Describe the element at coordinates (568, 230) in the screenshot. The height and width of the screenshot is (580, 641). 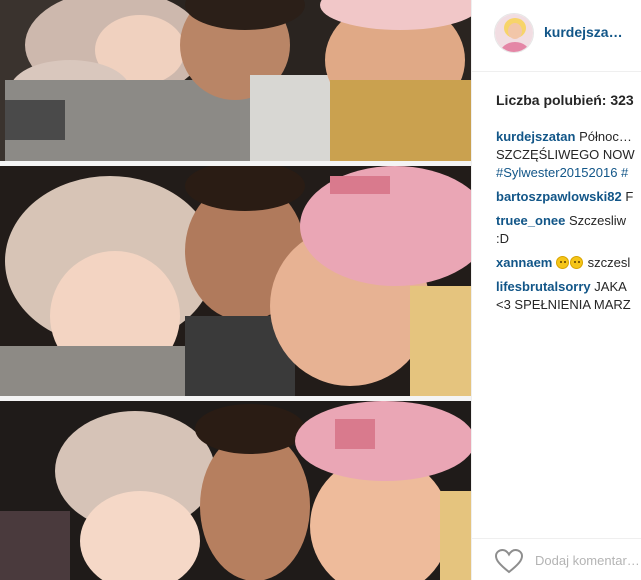
I see `comment-item: truee_onee Szczesliw :D` at that location.